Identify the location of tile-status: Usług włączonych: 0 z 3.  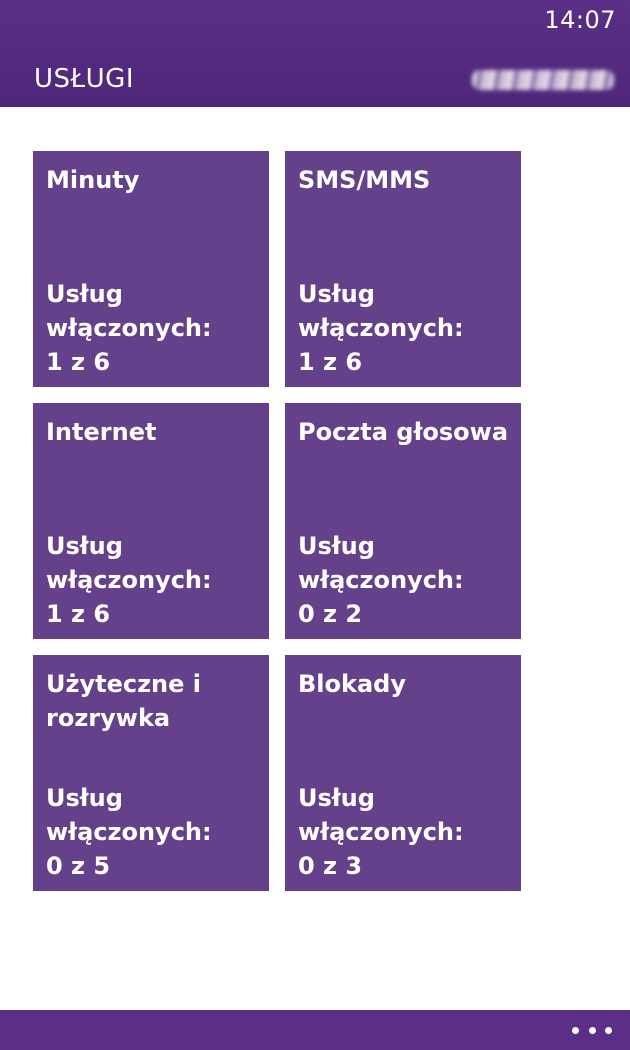
(381, 832).